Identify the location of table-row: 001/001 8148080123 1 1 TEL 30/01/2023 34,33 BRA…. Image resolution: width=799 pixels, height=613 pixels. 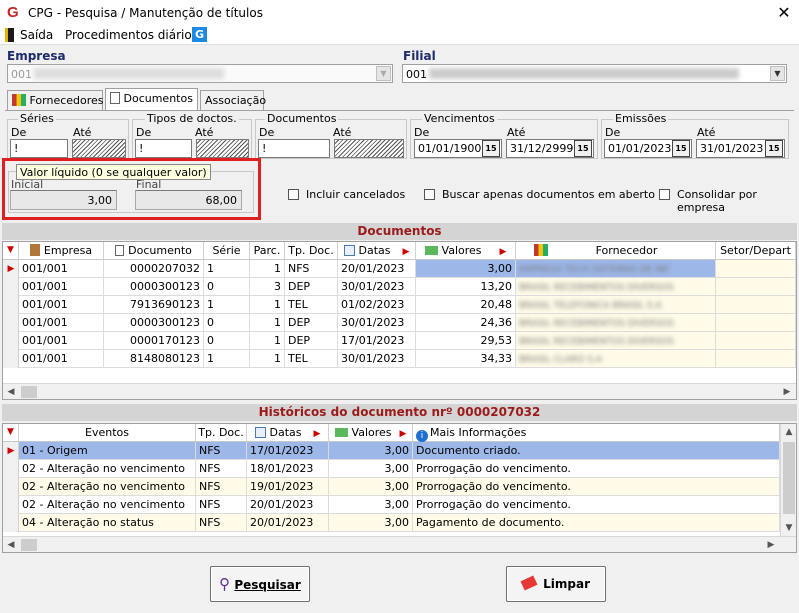
(399, 359).